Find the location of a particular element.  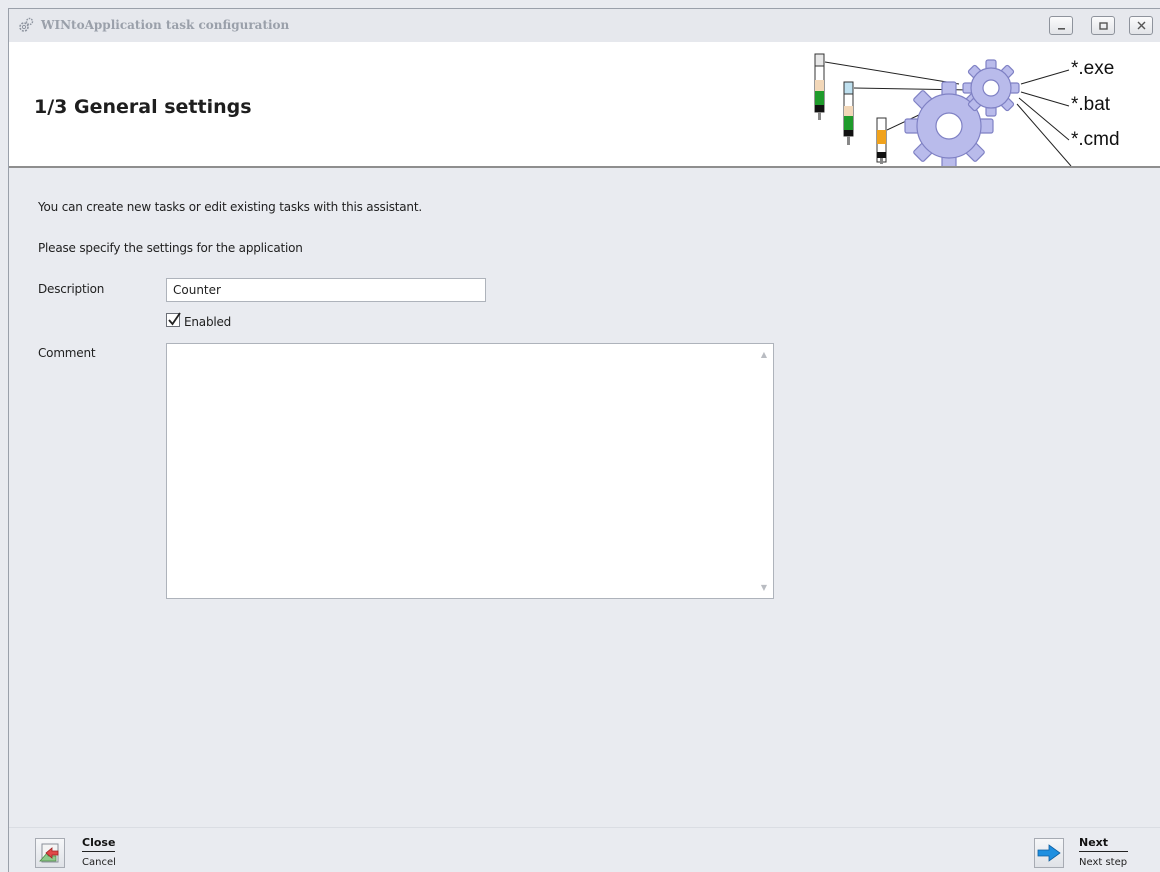

checkmark-icon is located at coordinates (174, 319).